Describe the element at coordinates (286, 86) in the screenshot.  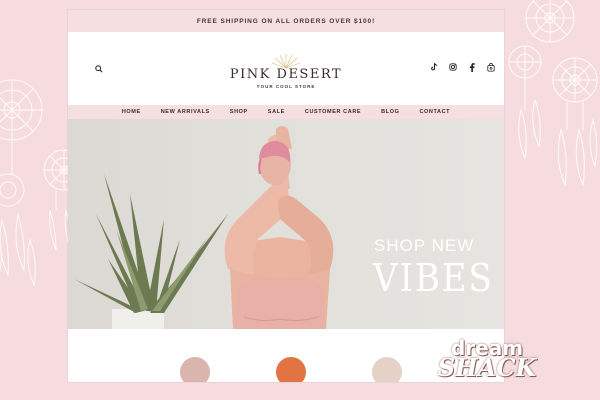
I see `logo-tagline: YOUR COOL STORE` at that location.